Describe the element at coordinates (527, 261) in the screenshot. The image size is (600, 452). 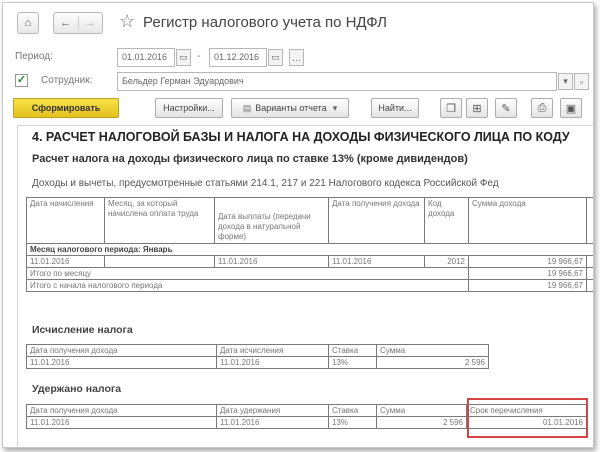
I see `table-cell: 19 966,67` at that location.